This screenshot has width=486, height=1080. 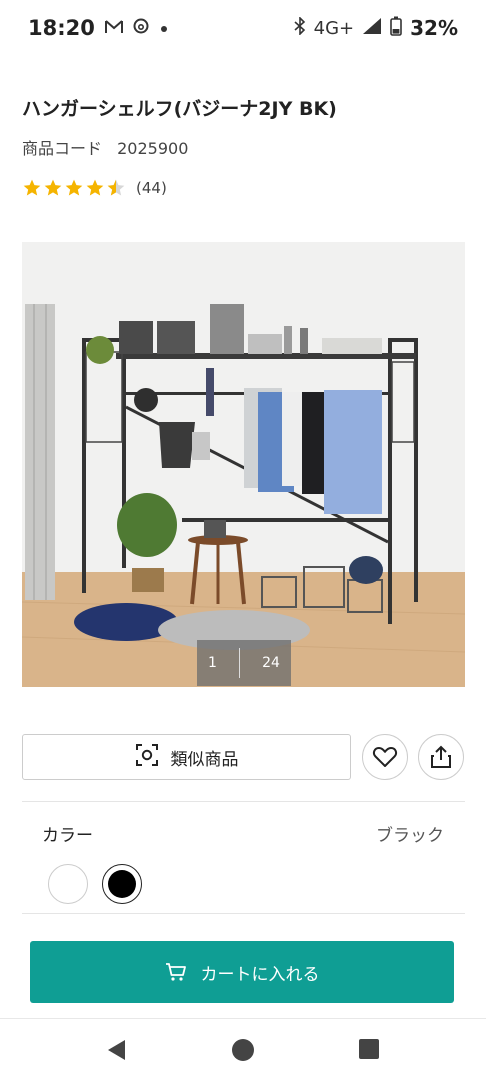 I want to click on share-icon, so click(x=441, y=756).